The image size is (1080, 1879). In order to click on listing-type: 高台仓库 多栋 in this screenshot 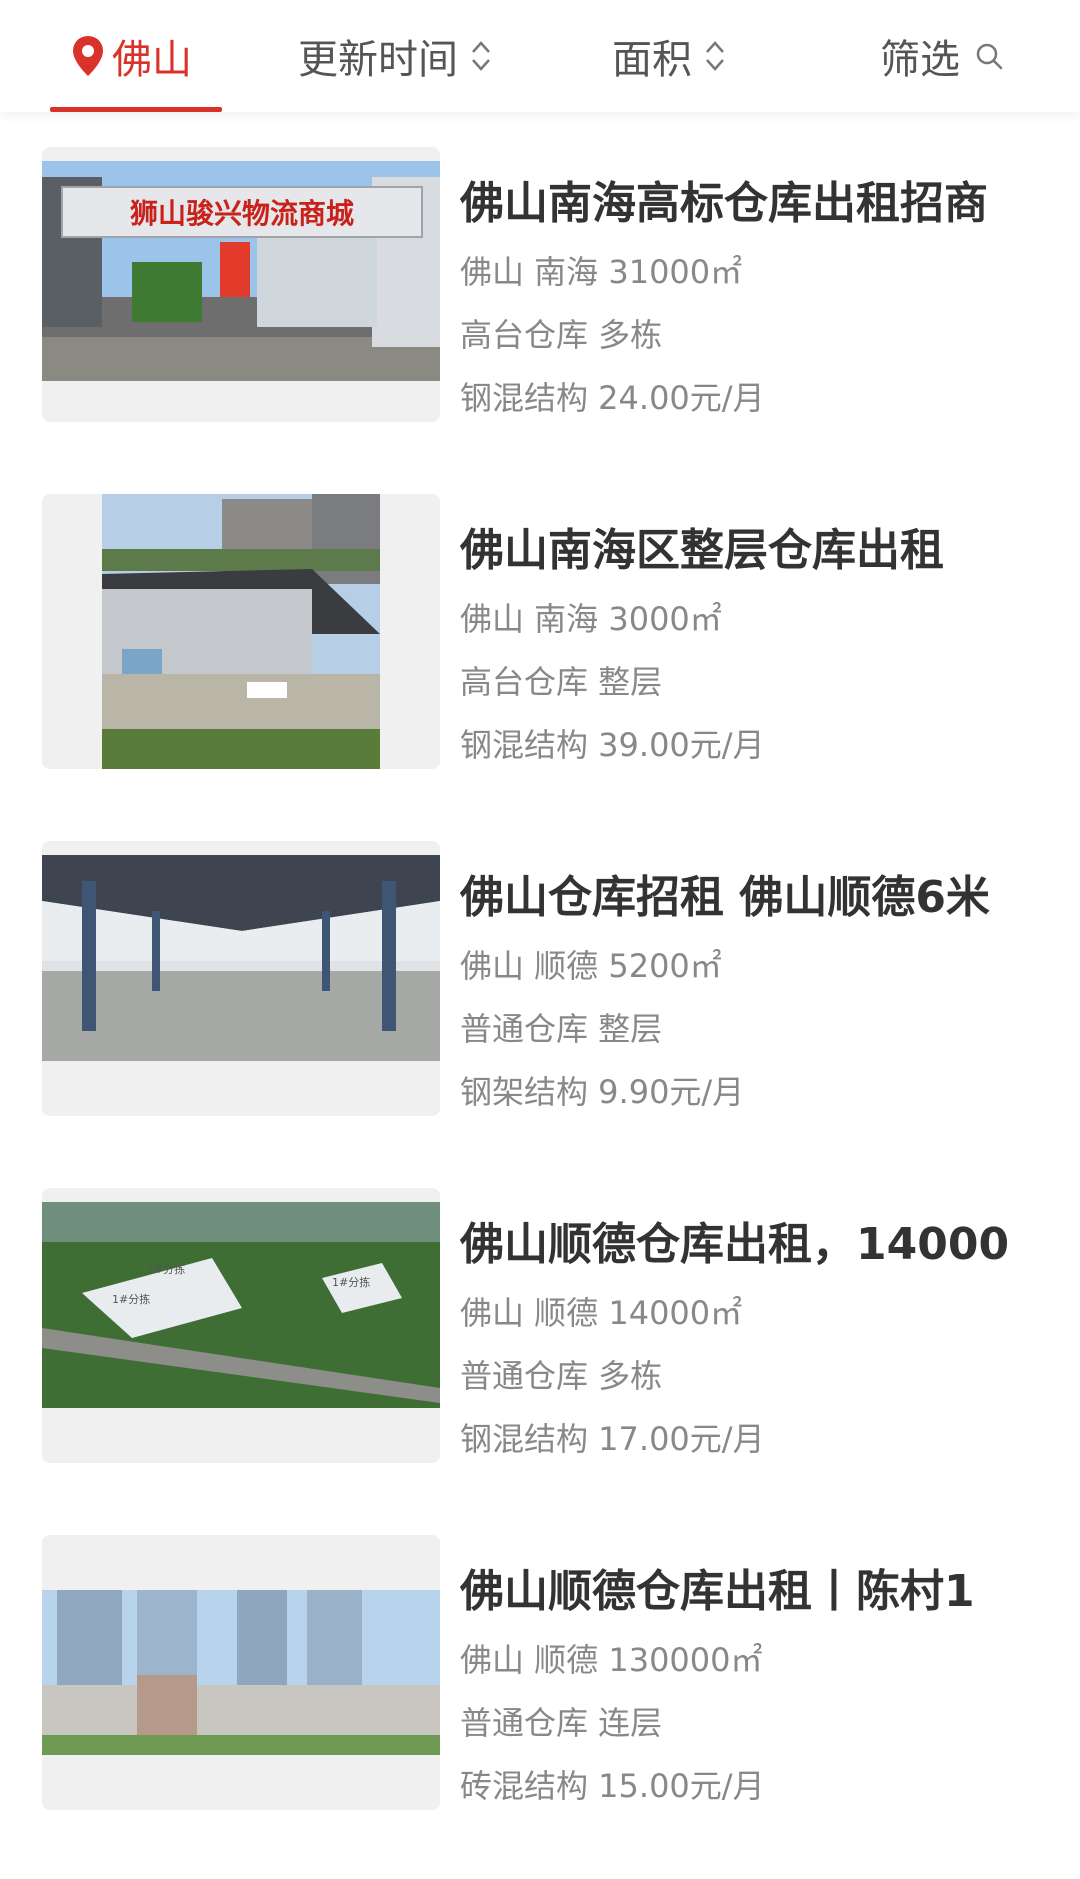, I will do `click(561, 335)`.